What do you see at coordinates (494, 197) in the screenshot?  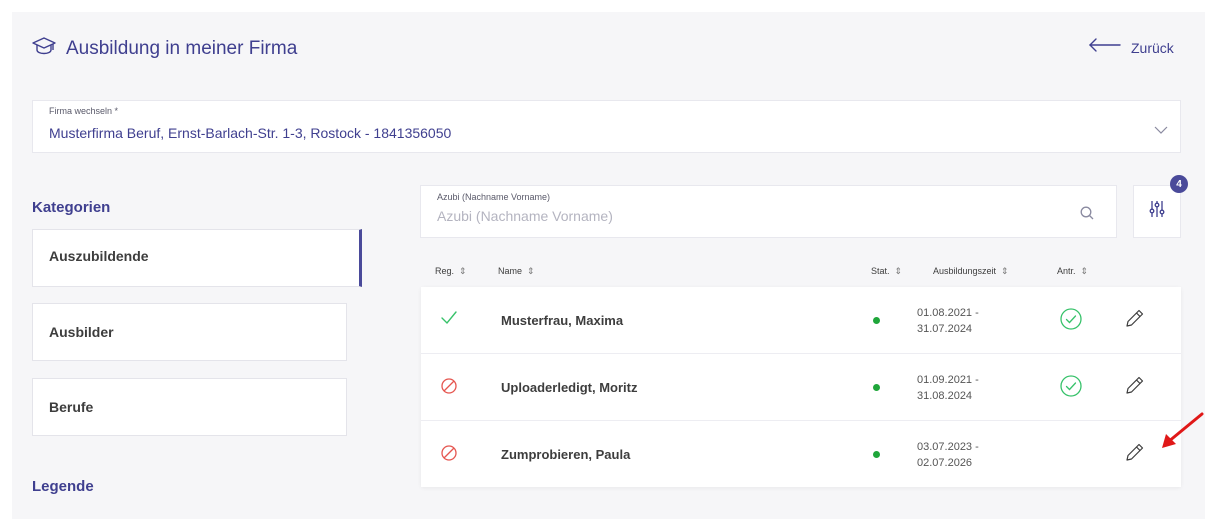 I see `search-label: Azubi (Nachname Vorname)` at bounding box center [494, 197].